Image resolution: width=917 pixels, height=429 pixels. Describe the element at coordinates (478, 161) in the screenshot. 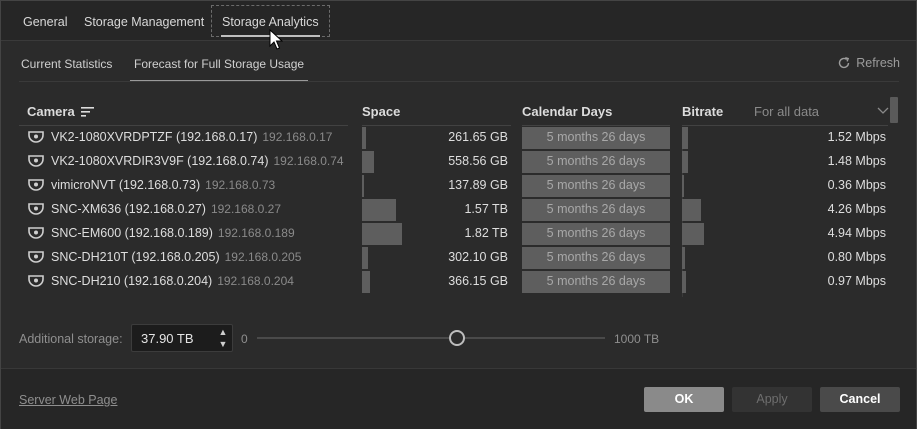

I see `space-value: 558.56 GB` at that location.